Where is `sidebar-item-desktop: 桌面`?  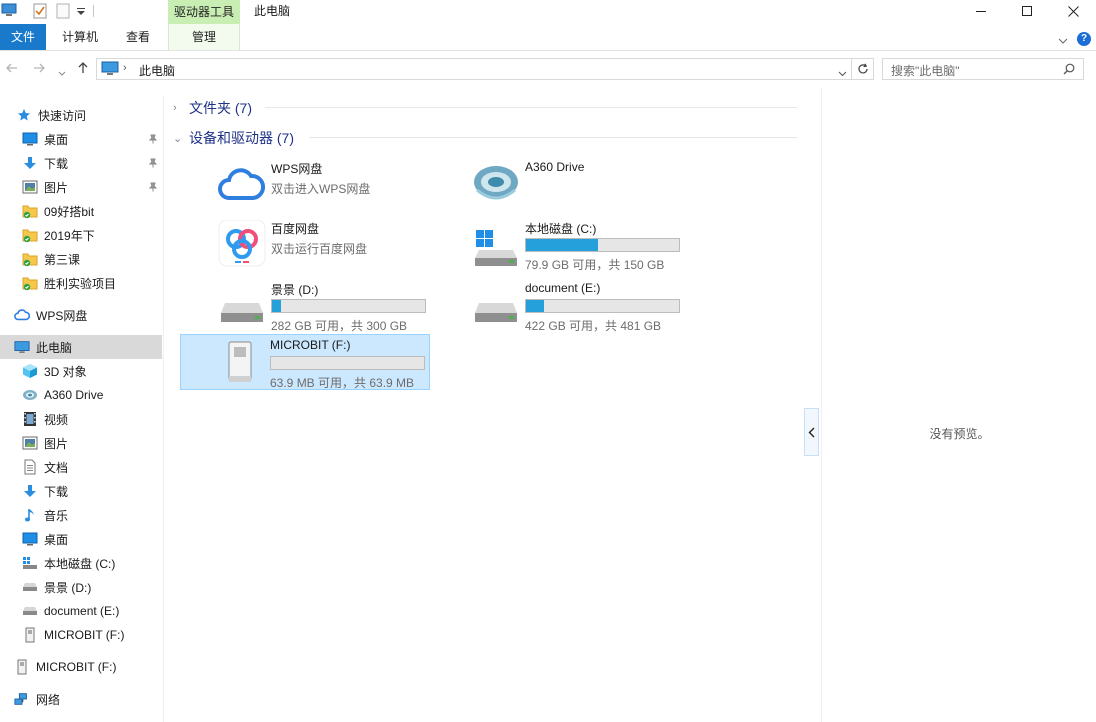
sidebar-item-desktop: 桌面 is located at coordinates (81, 539).